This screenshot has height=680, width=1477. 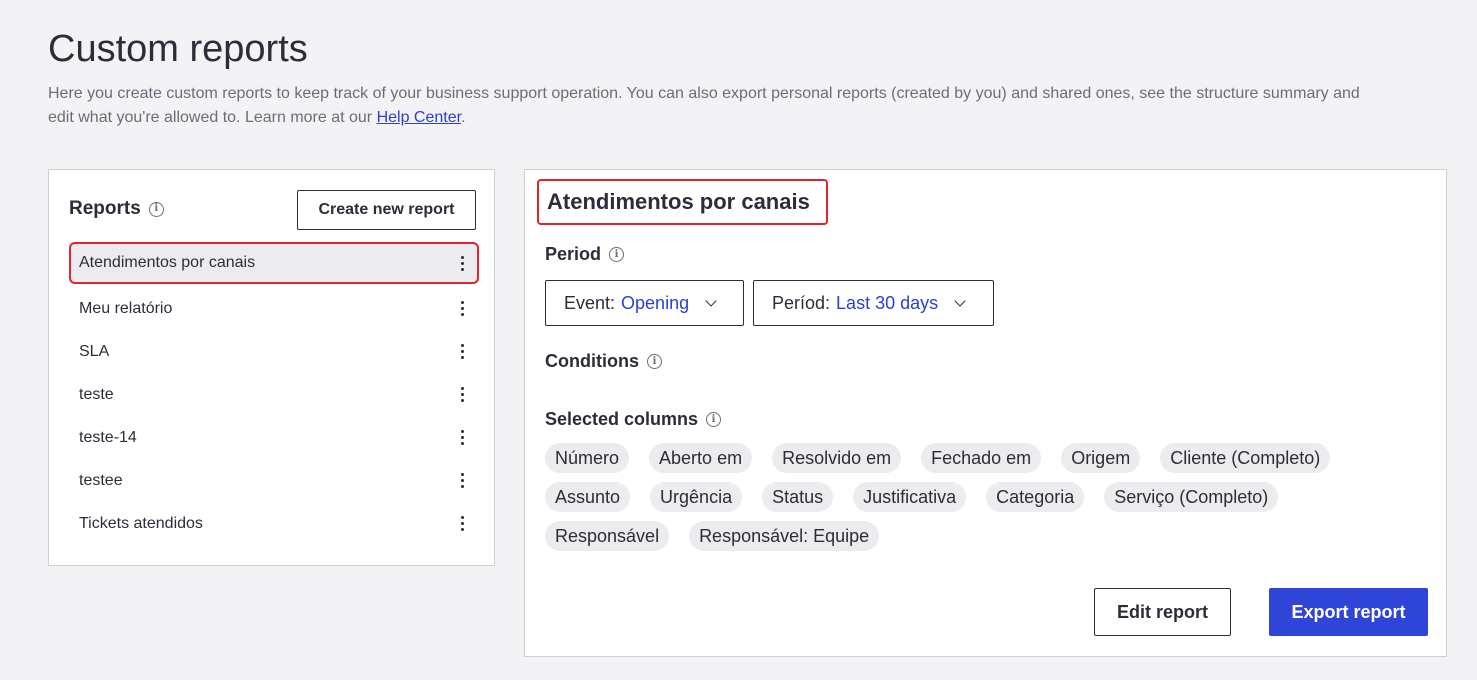 I want to click on report-item-meu-relatorio: Meu relatório, so click(x=274, y=308).